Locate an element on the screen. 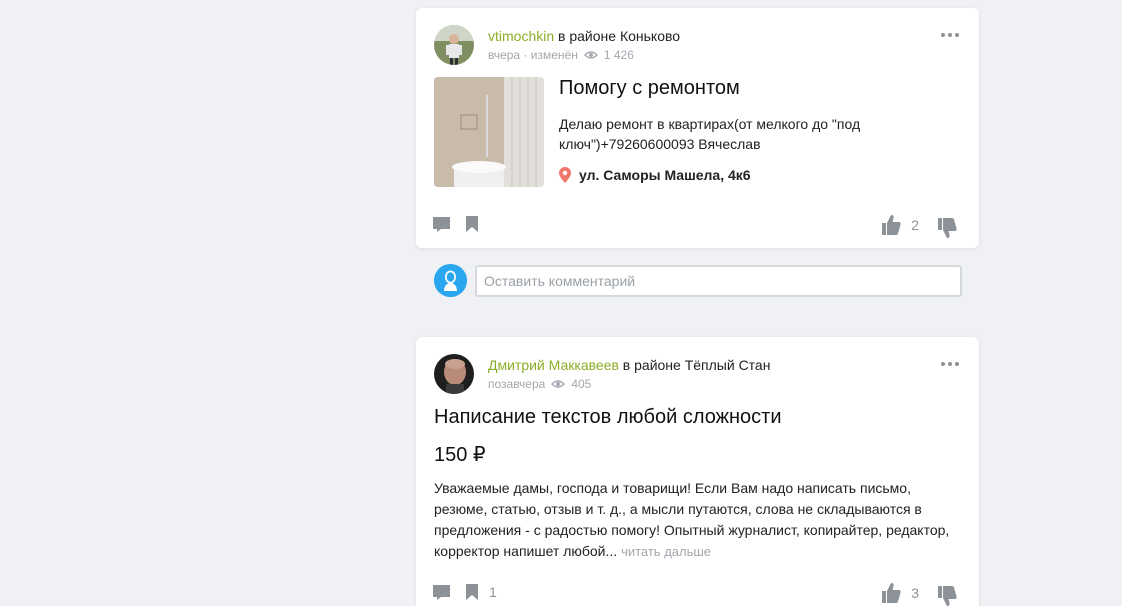 This screenshot has height=606, width=1122. post-actions is located at coordinates (455, 224).